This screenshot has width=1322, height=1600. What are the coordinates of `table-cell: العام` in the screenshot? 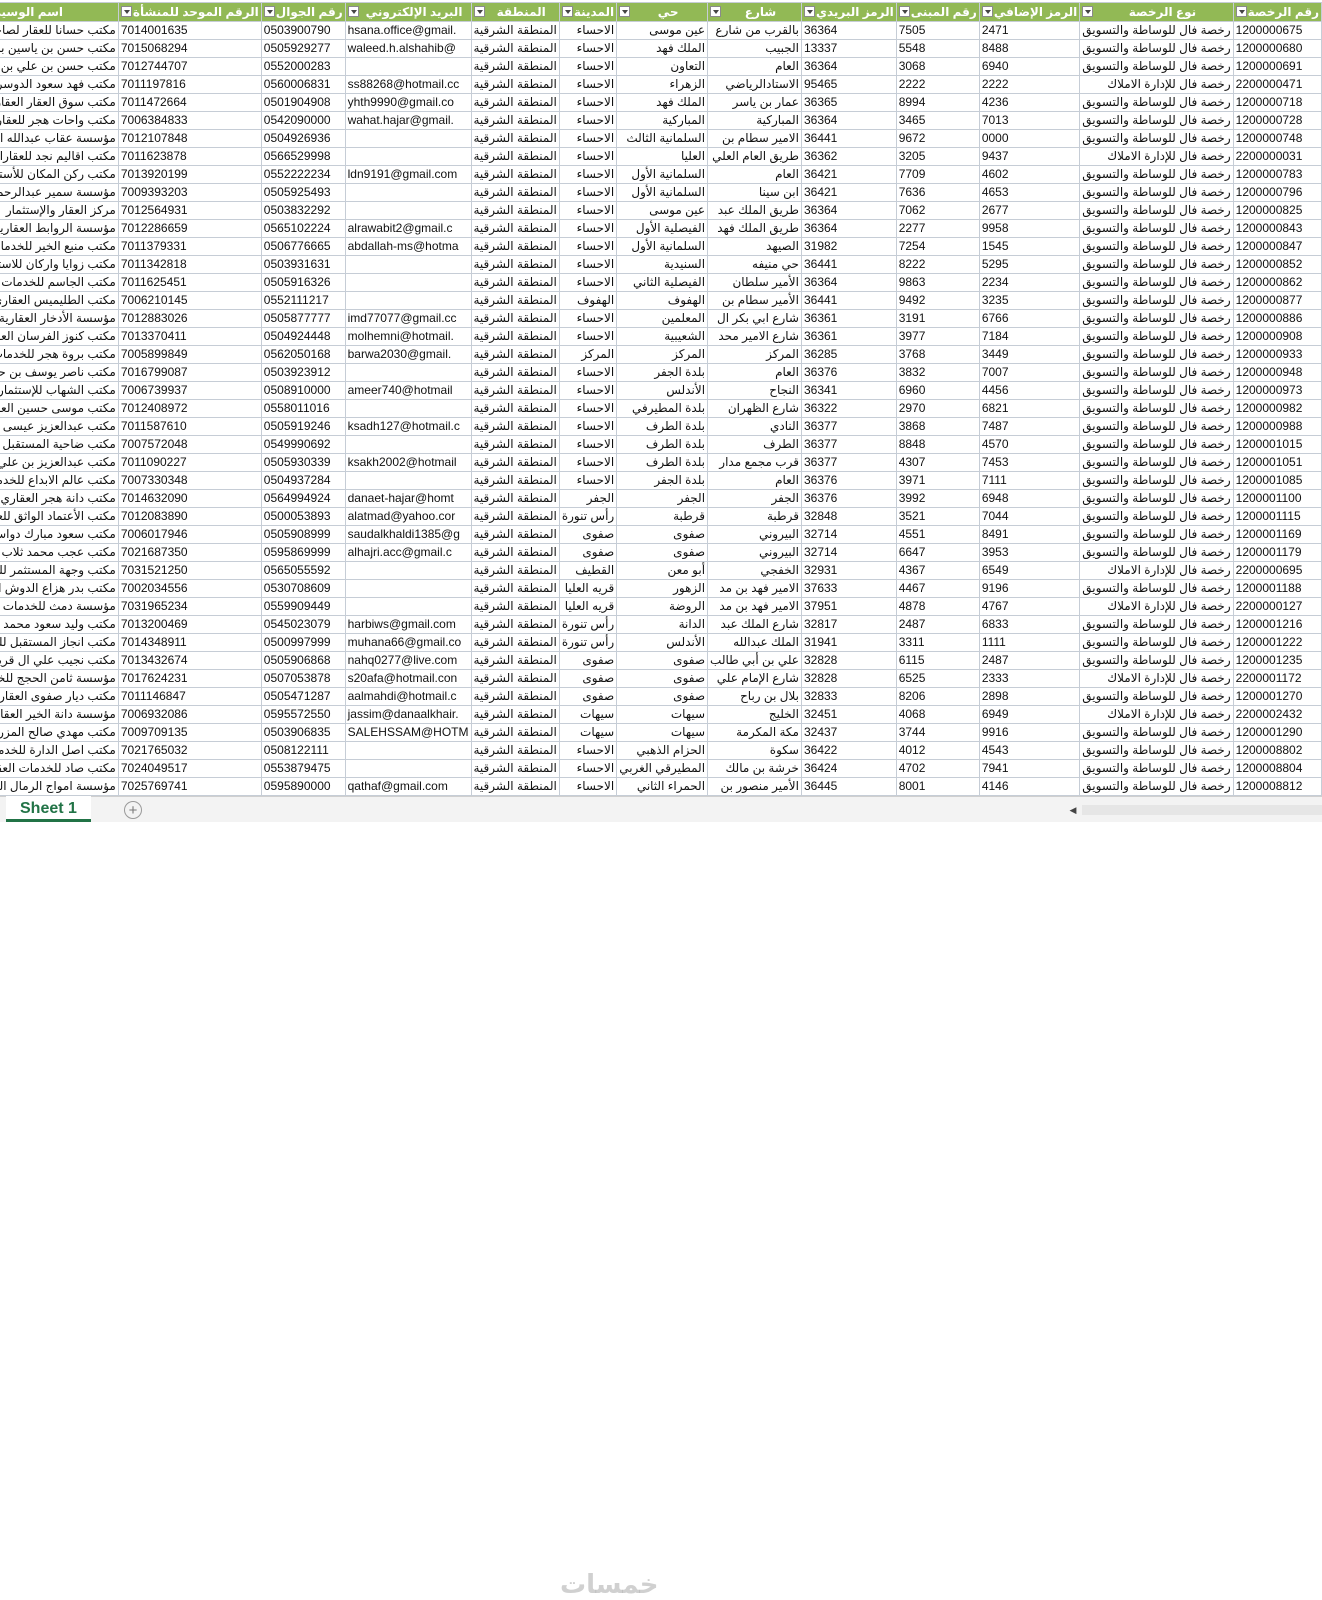 It's located at (754, 174).